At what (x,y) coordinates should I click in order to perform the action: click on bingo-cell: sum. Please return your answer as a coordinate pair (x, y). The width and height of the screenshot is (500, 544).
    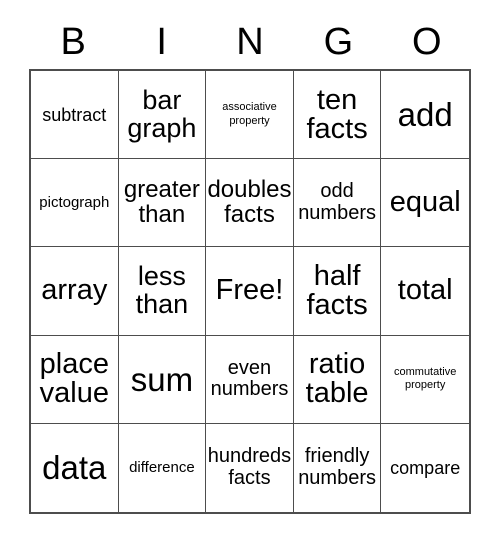
    Looking at the image, I should click on (162, 379).